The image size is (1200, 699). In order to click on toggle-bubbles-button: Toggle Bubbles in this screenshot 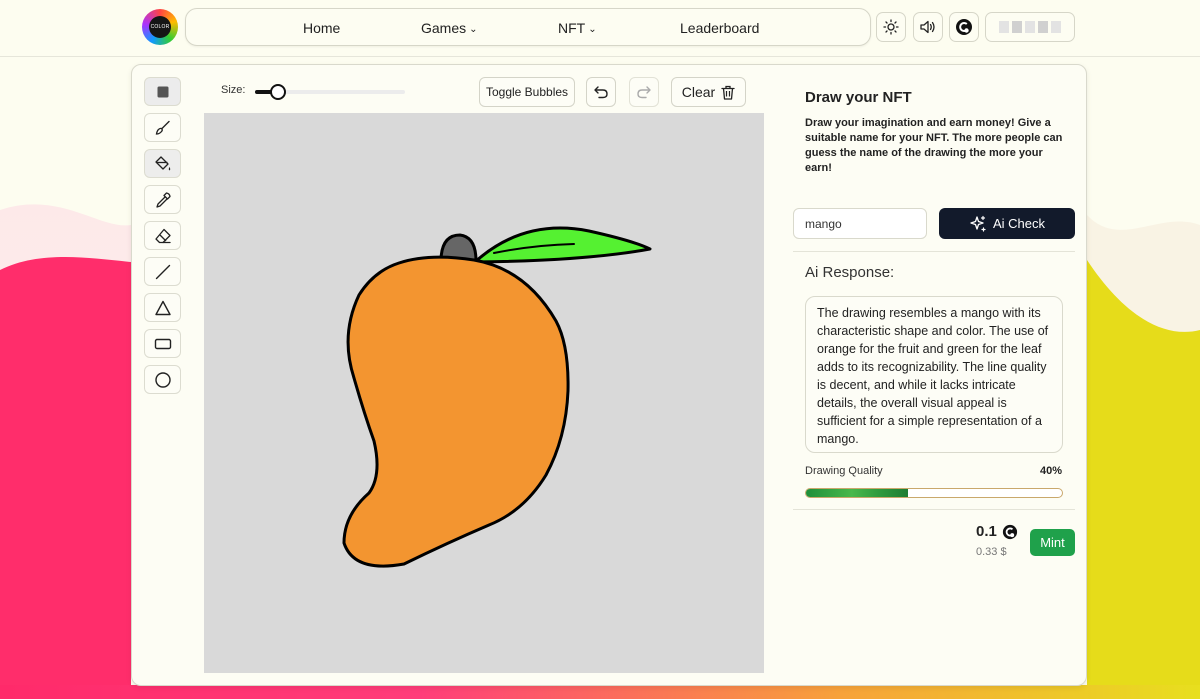, I will do `click(527, 92)`.